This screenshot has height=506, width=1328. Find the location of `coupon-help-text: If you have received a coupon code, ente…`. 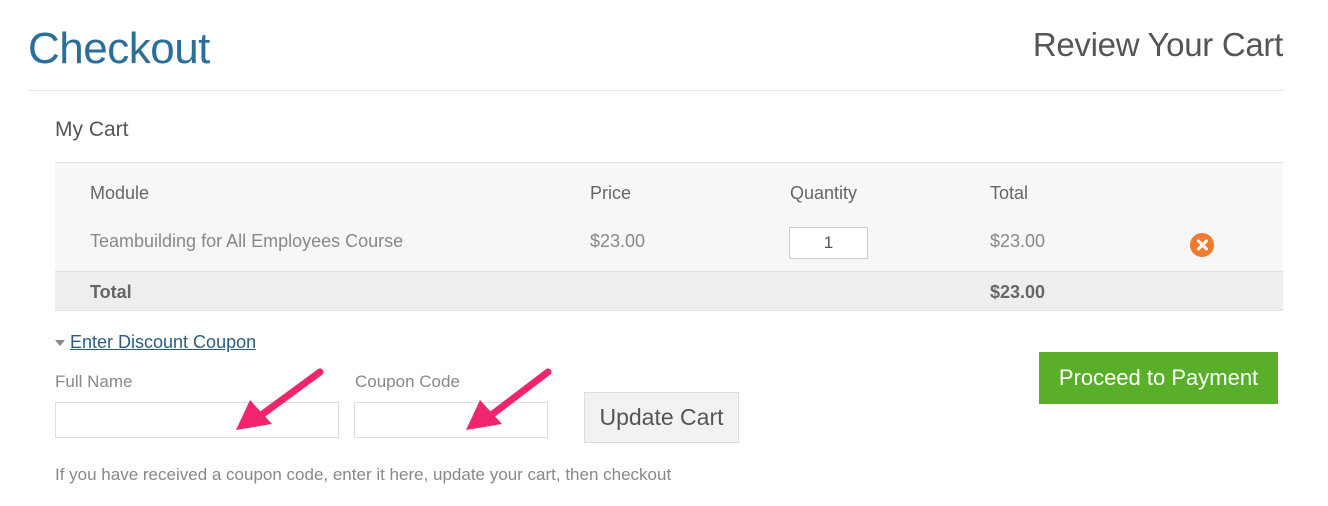

coupon-help-text: If you have received a coupon code, ente… is located at coordinates (363, 474).